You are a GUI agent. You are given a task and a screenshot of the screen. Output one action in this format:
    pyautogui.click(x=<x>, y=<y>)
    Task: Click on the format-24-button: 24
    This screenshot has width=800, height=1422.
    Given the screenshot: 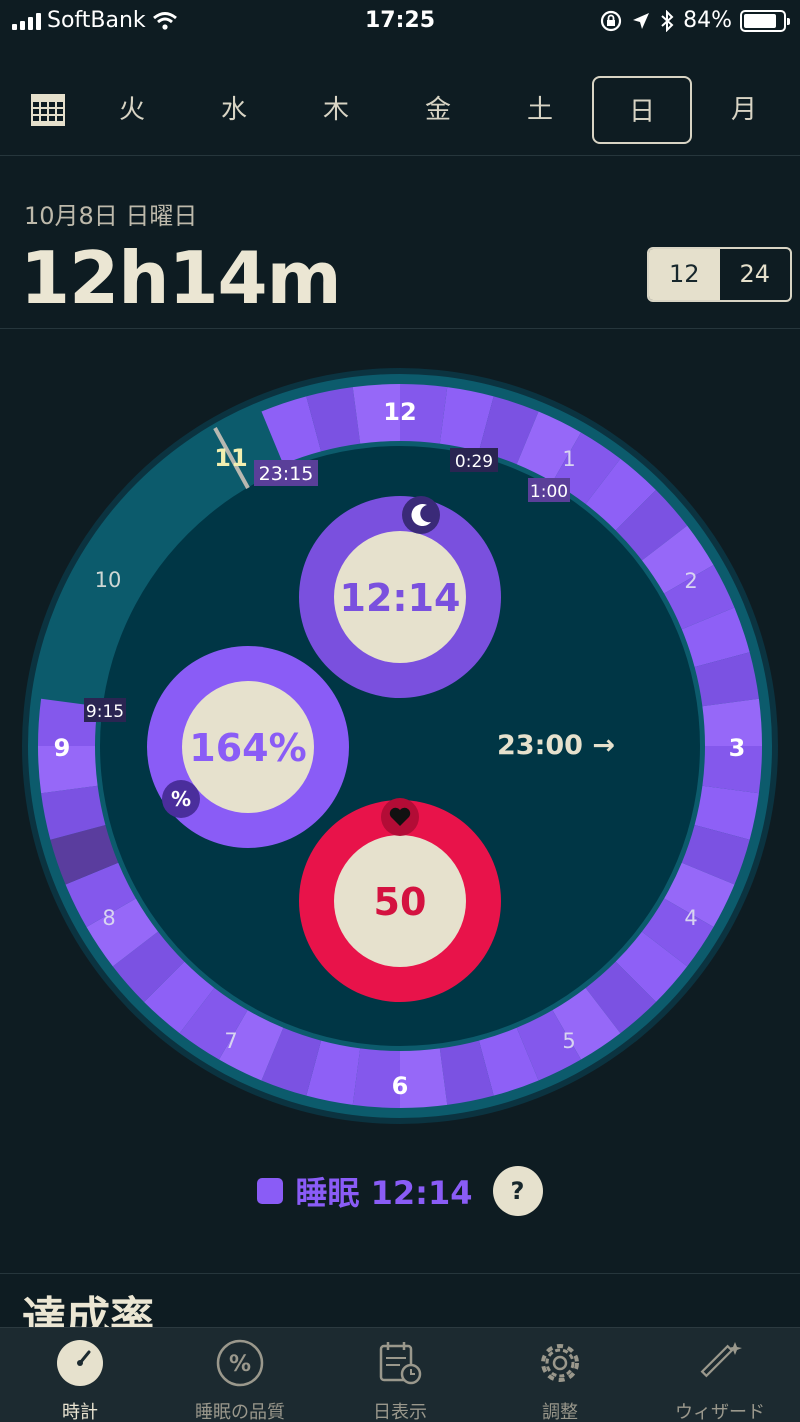 What is the action you would take?
    pyautogui.click(x=755, y=274)
    